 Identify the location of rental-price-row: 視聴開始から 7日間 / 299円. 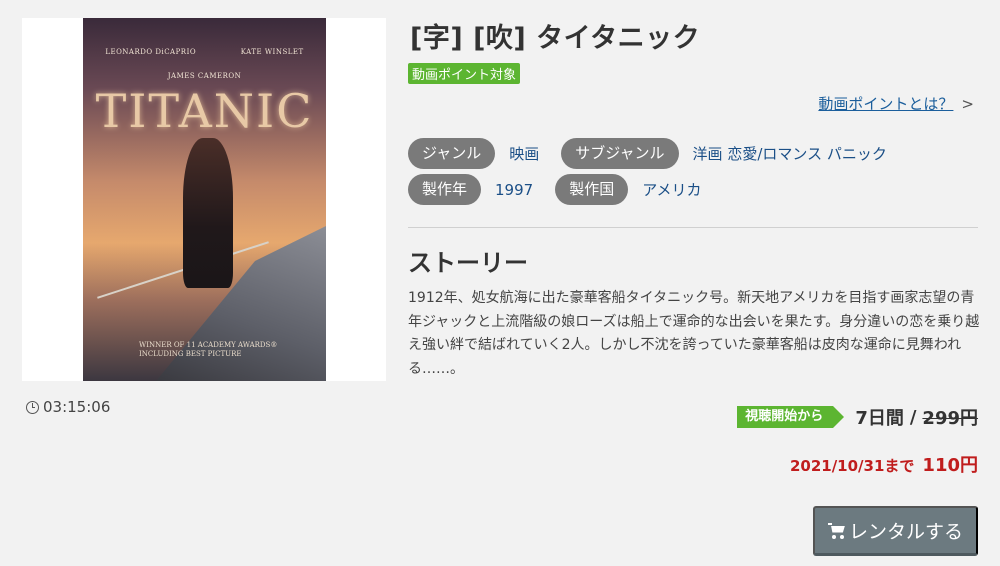
(857, 417).